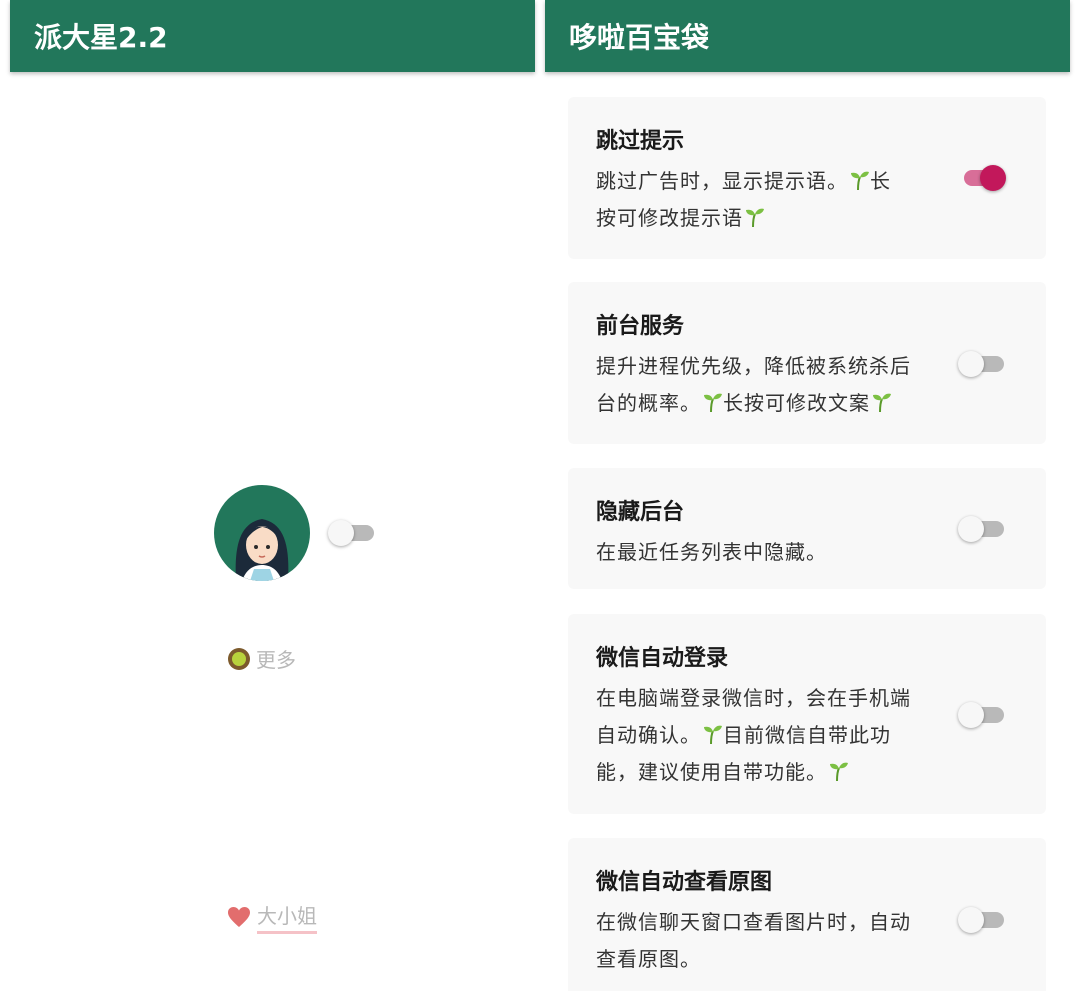 The height and width of the screenshot is (991, 1080). I want to click on wechat-original-image-toggle, so click(982, 920).